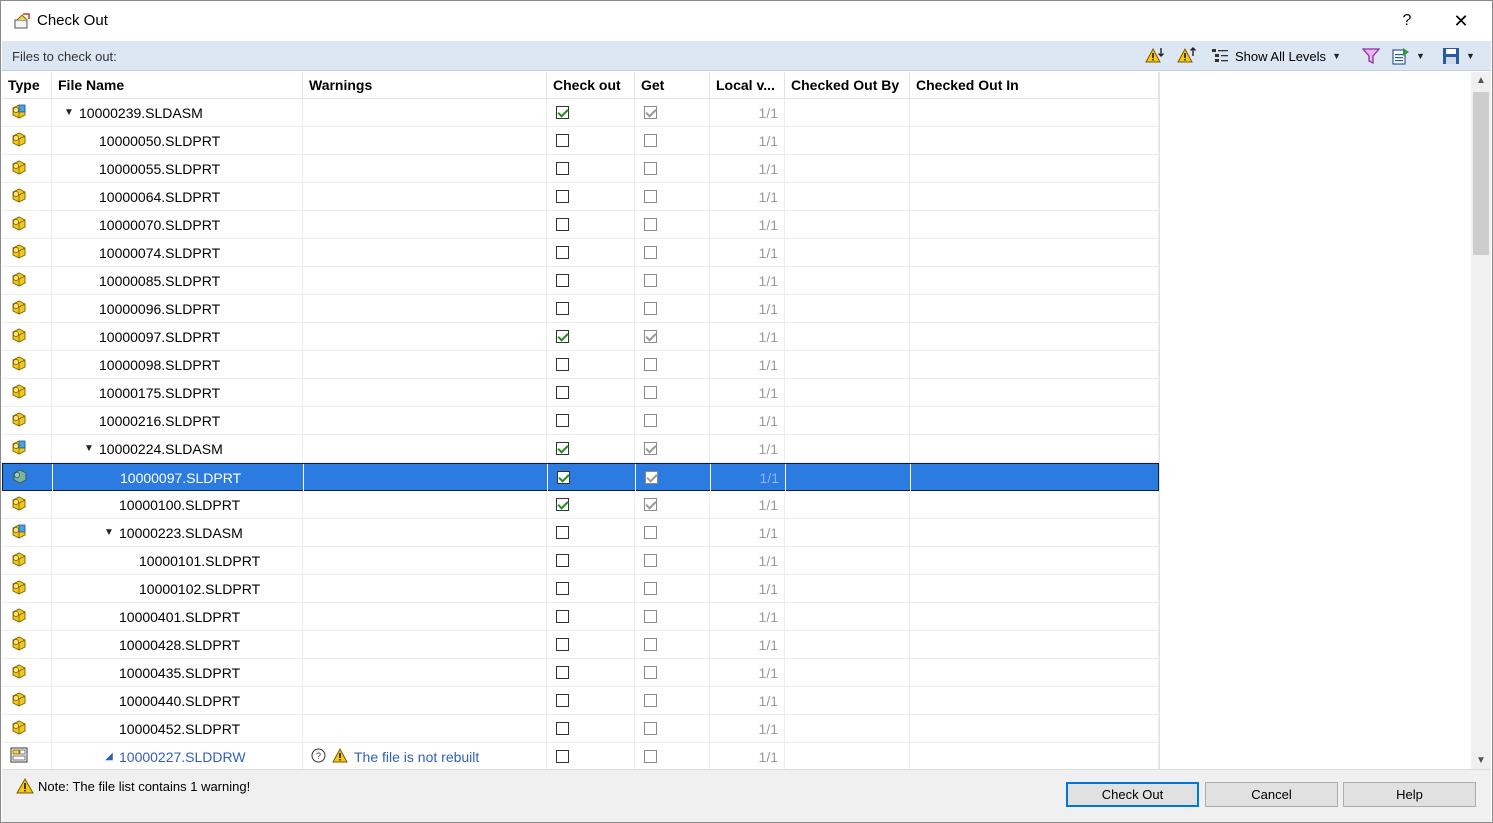  Describe the element at coordinates (580, 505) in the screenshot. I see `table-row: 10000100.SLDPRT 1/1` at that location.